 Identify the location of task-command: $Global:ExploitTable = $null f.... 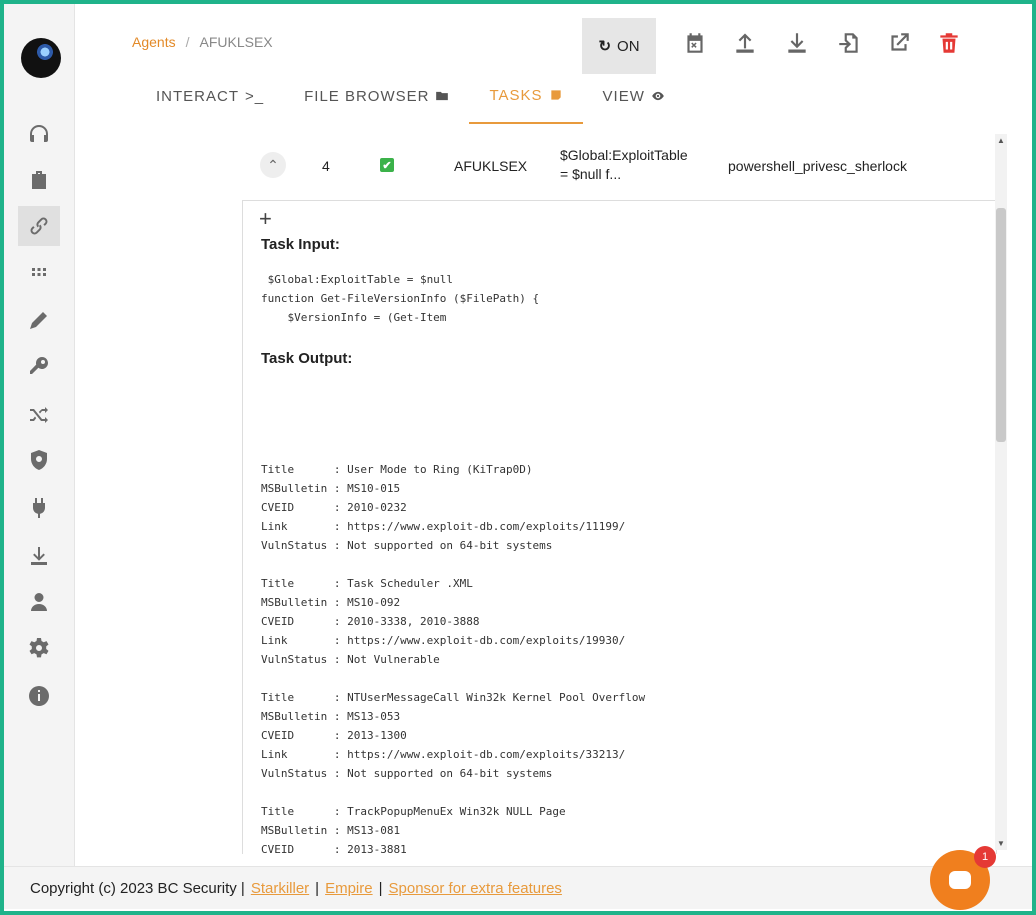
(624, 164).